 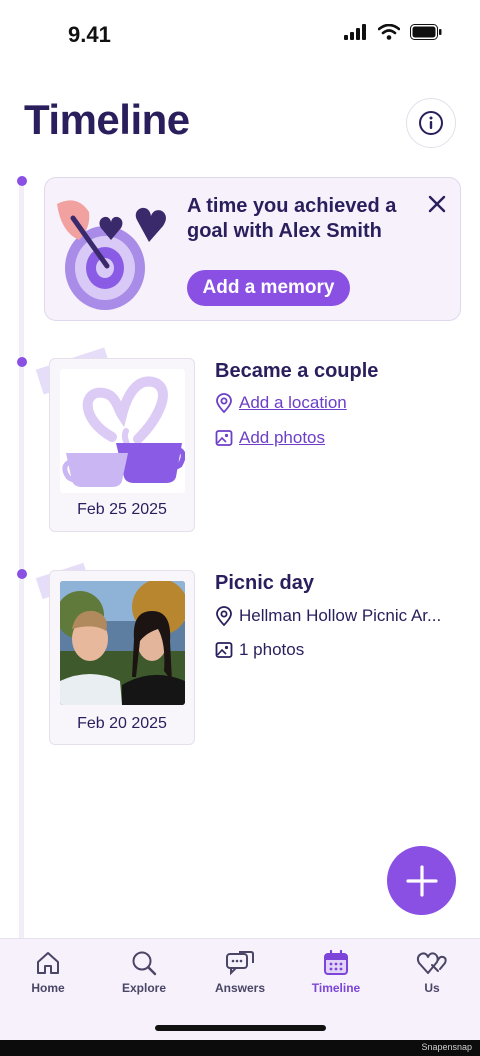 I want to click on entry-date: Feb 25 2025, so click(x=122, y=509).